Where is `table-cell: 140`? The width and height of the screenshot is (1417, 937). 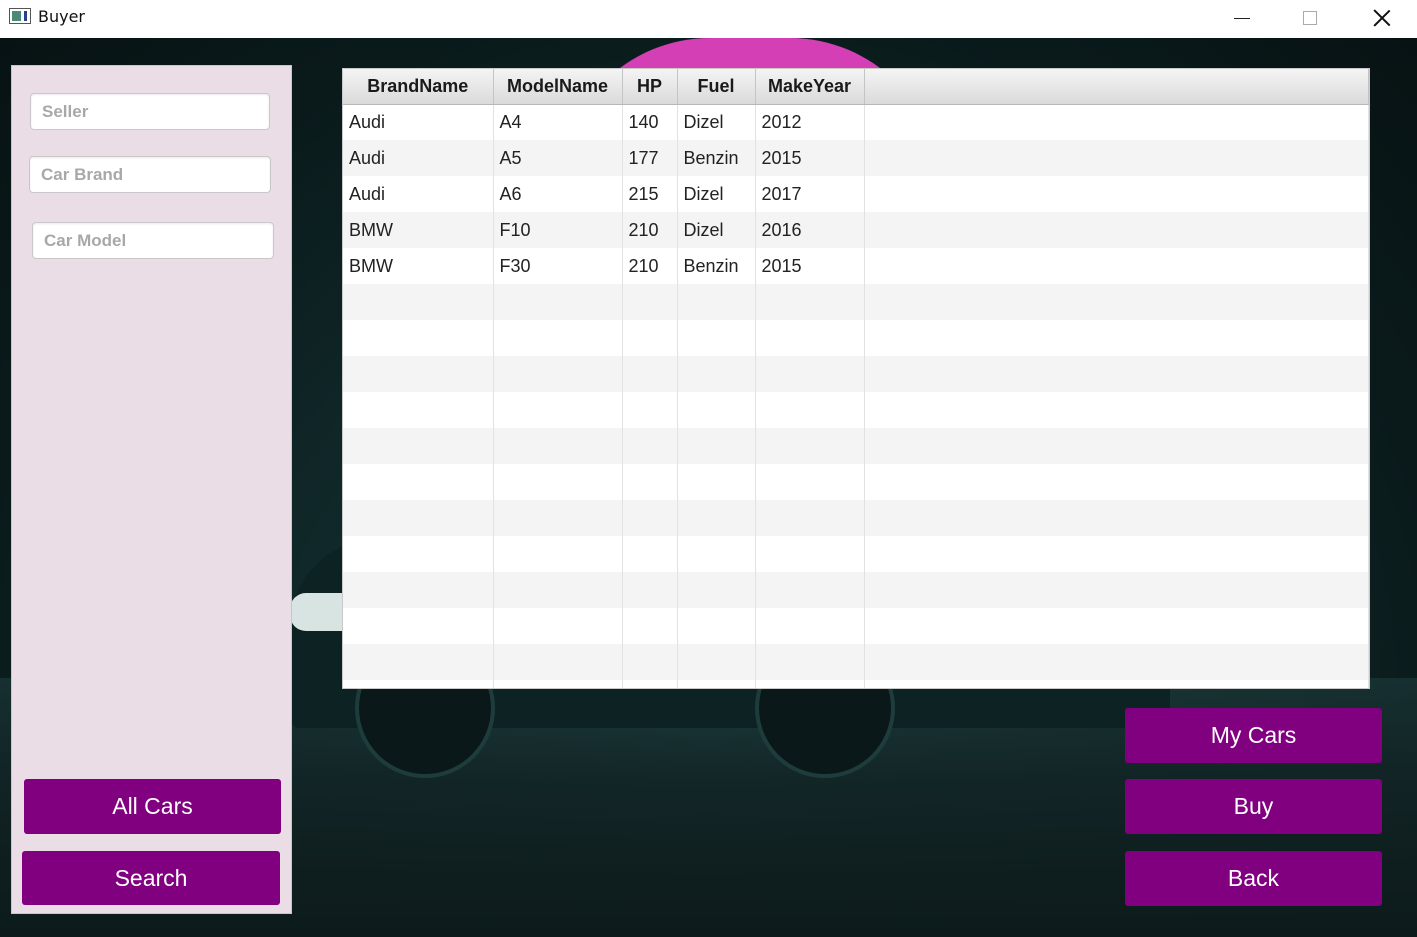 table-cell: 140 is located at coordinates (650, 122).